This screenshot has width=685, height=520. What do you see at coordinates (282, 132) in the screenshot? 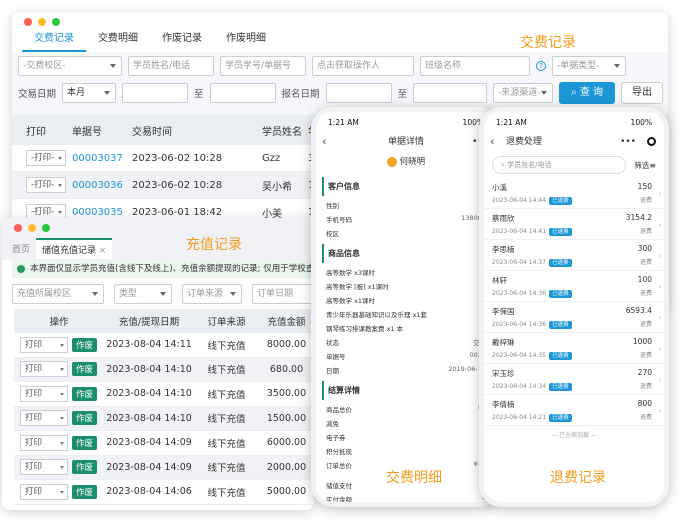
I see `col-name: 学员姓名` at bounding box center [282, 132].